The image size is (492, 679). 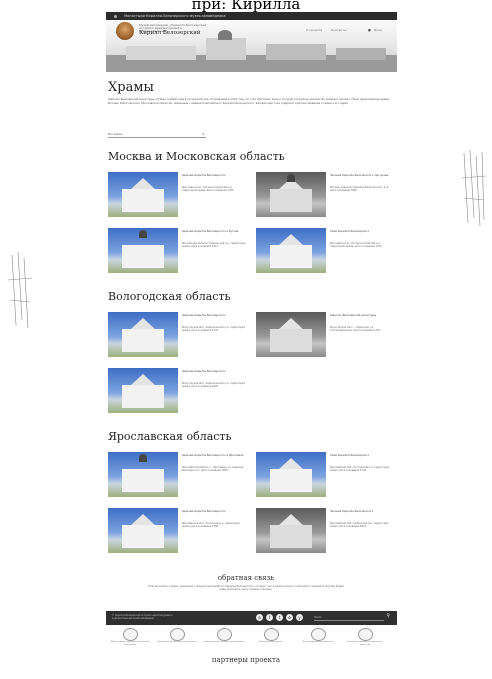 What do you see at coordinates (214, 231) in the screenshot?
I see `church-title: Церковь Кирилла Белозерского в Бутове` at bounding box center [214, 231].